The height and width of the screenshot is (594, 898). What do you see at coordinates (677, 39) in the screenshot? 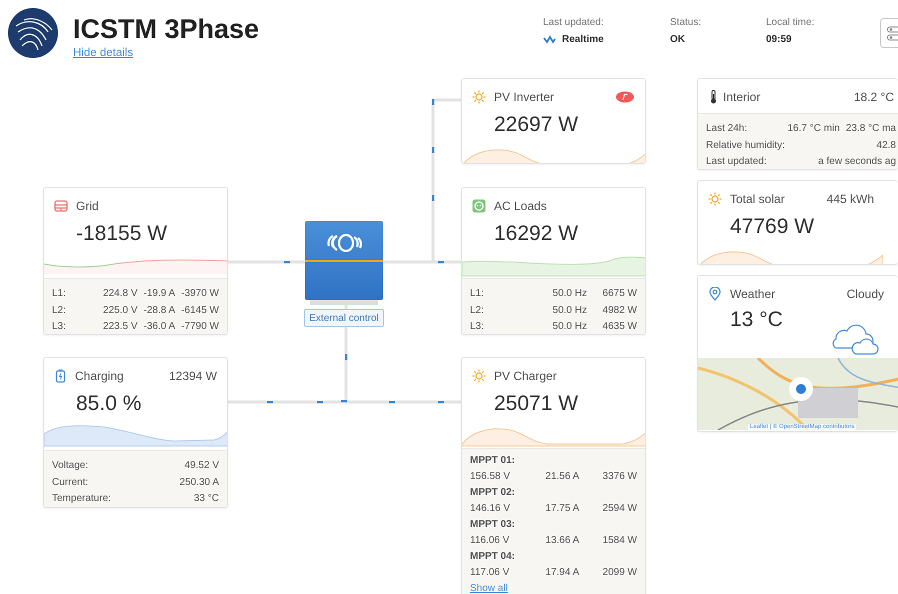
I see `status-value: OK` at bounding box center [677, 39].